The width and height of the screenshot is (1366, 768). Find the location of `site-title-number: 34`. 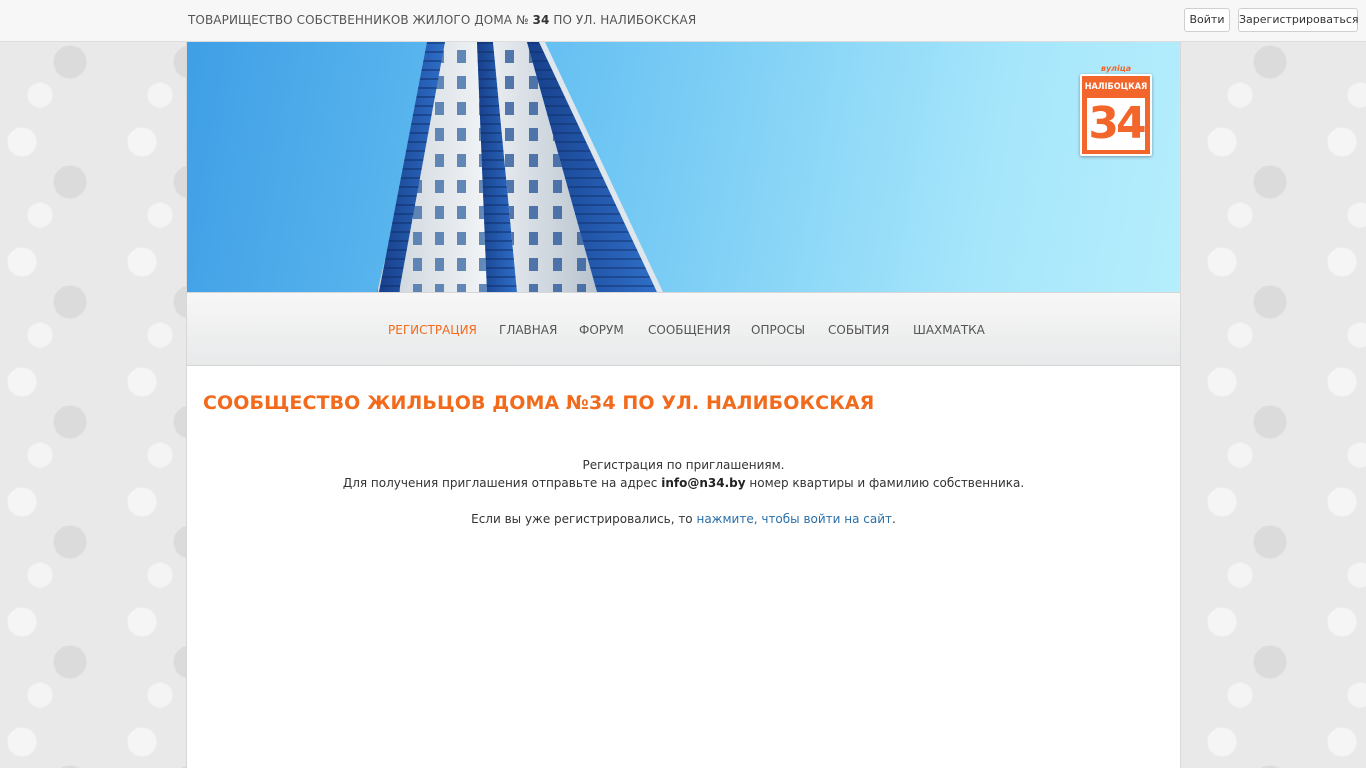

site-title-number: 34 is located at coordinates (541, 20).